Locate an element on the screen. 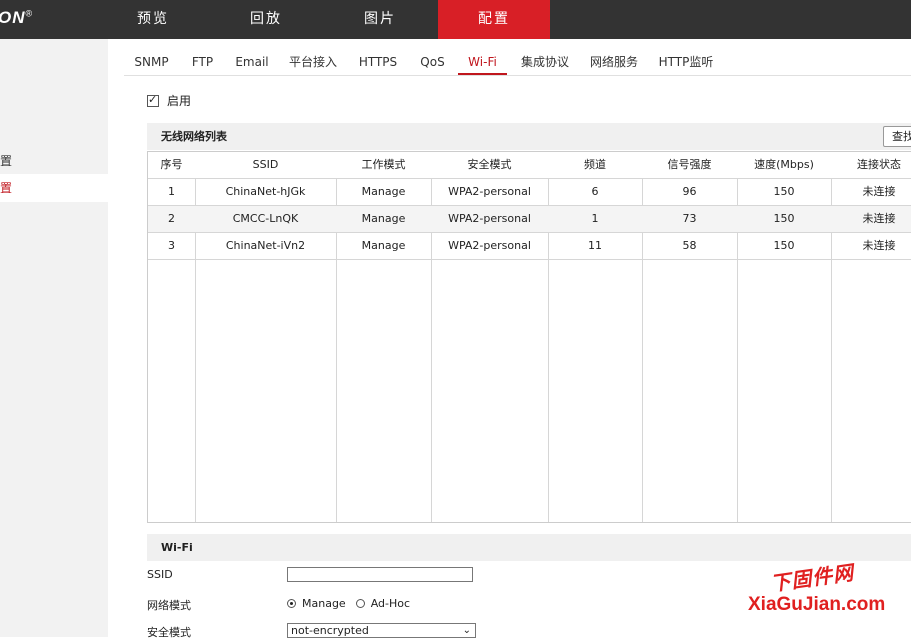 Image resolution: width=911 pixels, height=640 pixels. tab-https: HTTPS is located at coordinates (378, 62).